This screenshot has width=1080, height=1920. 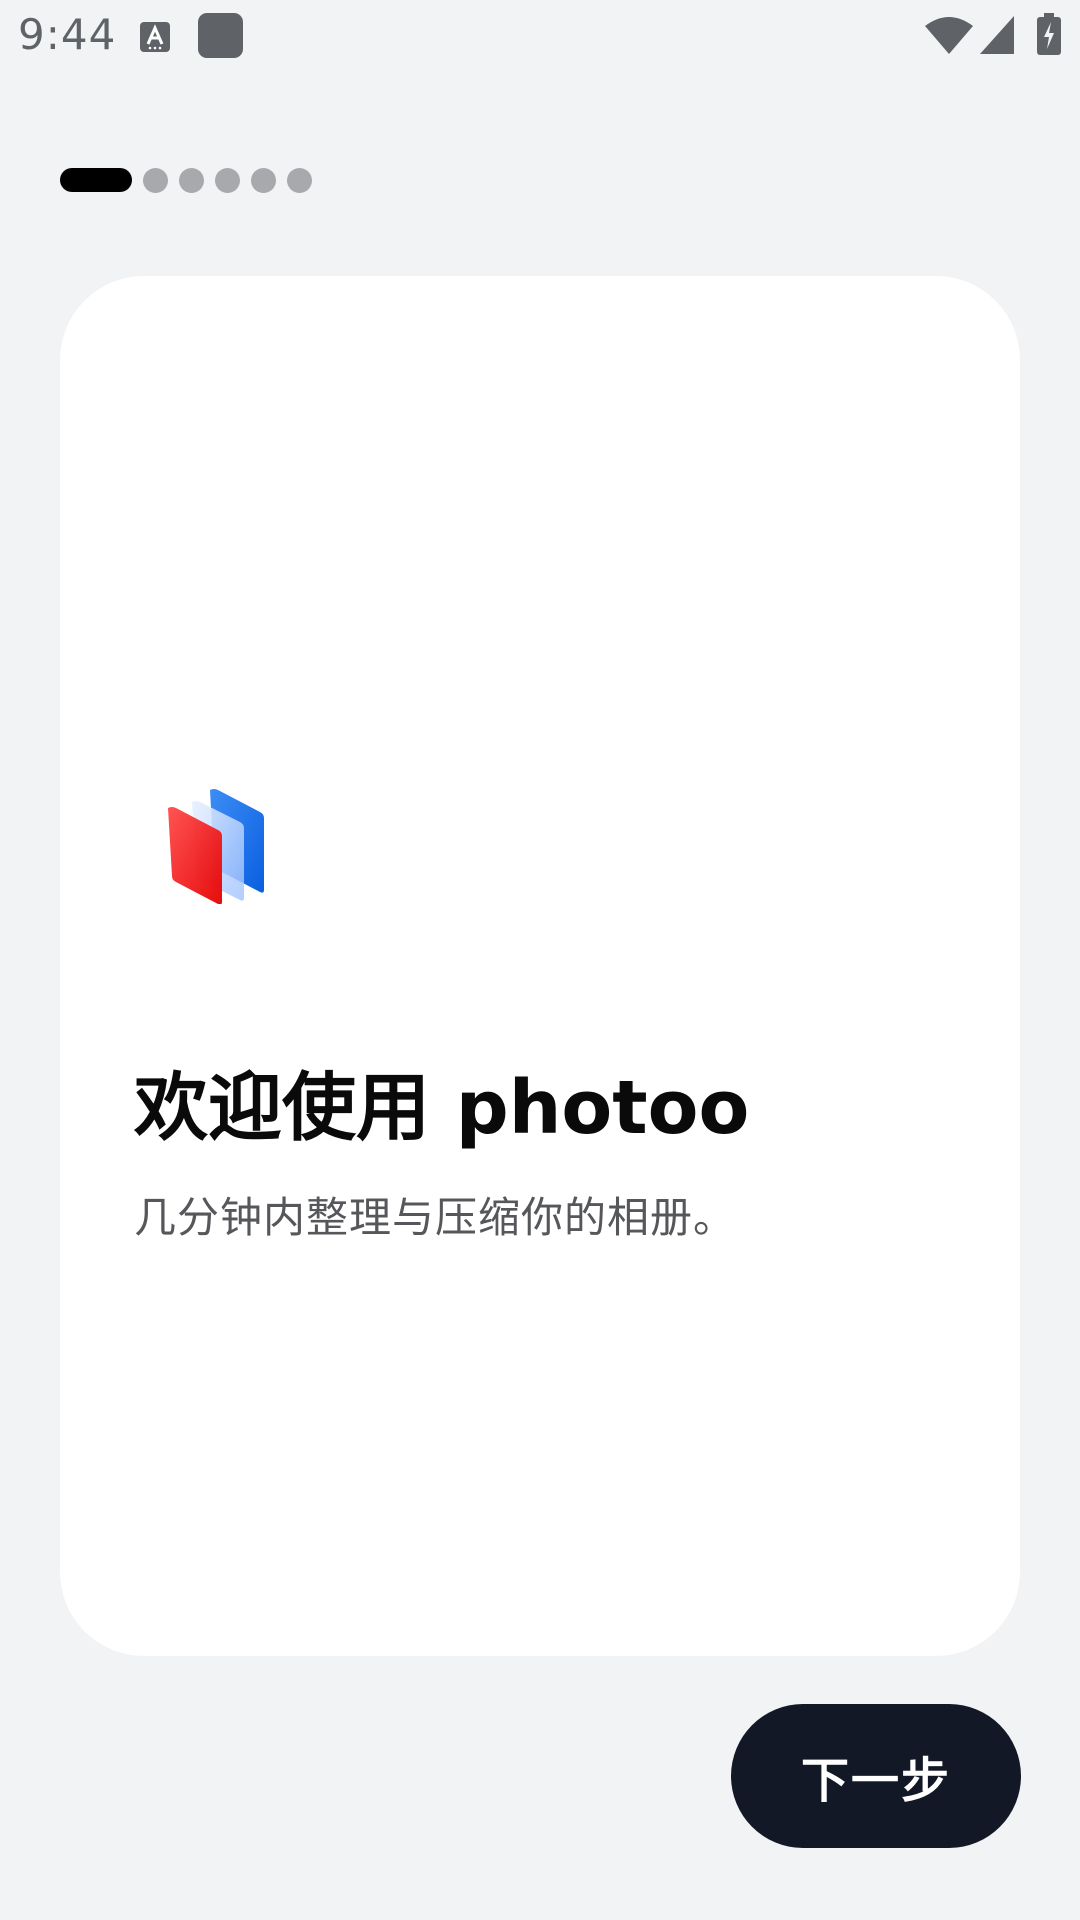 I want to click on photoo-logo-icon, so click(x=216, y=846).